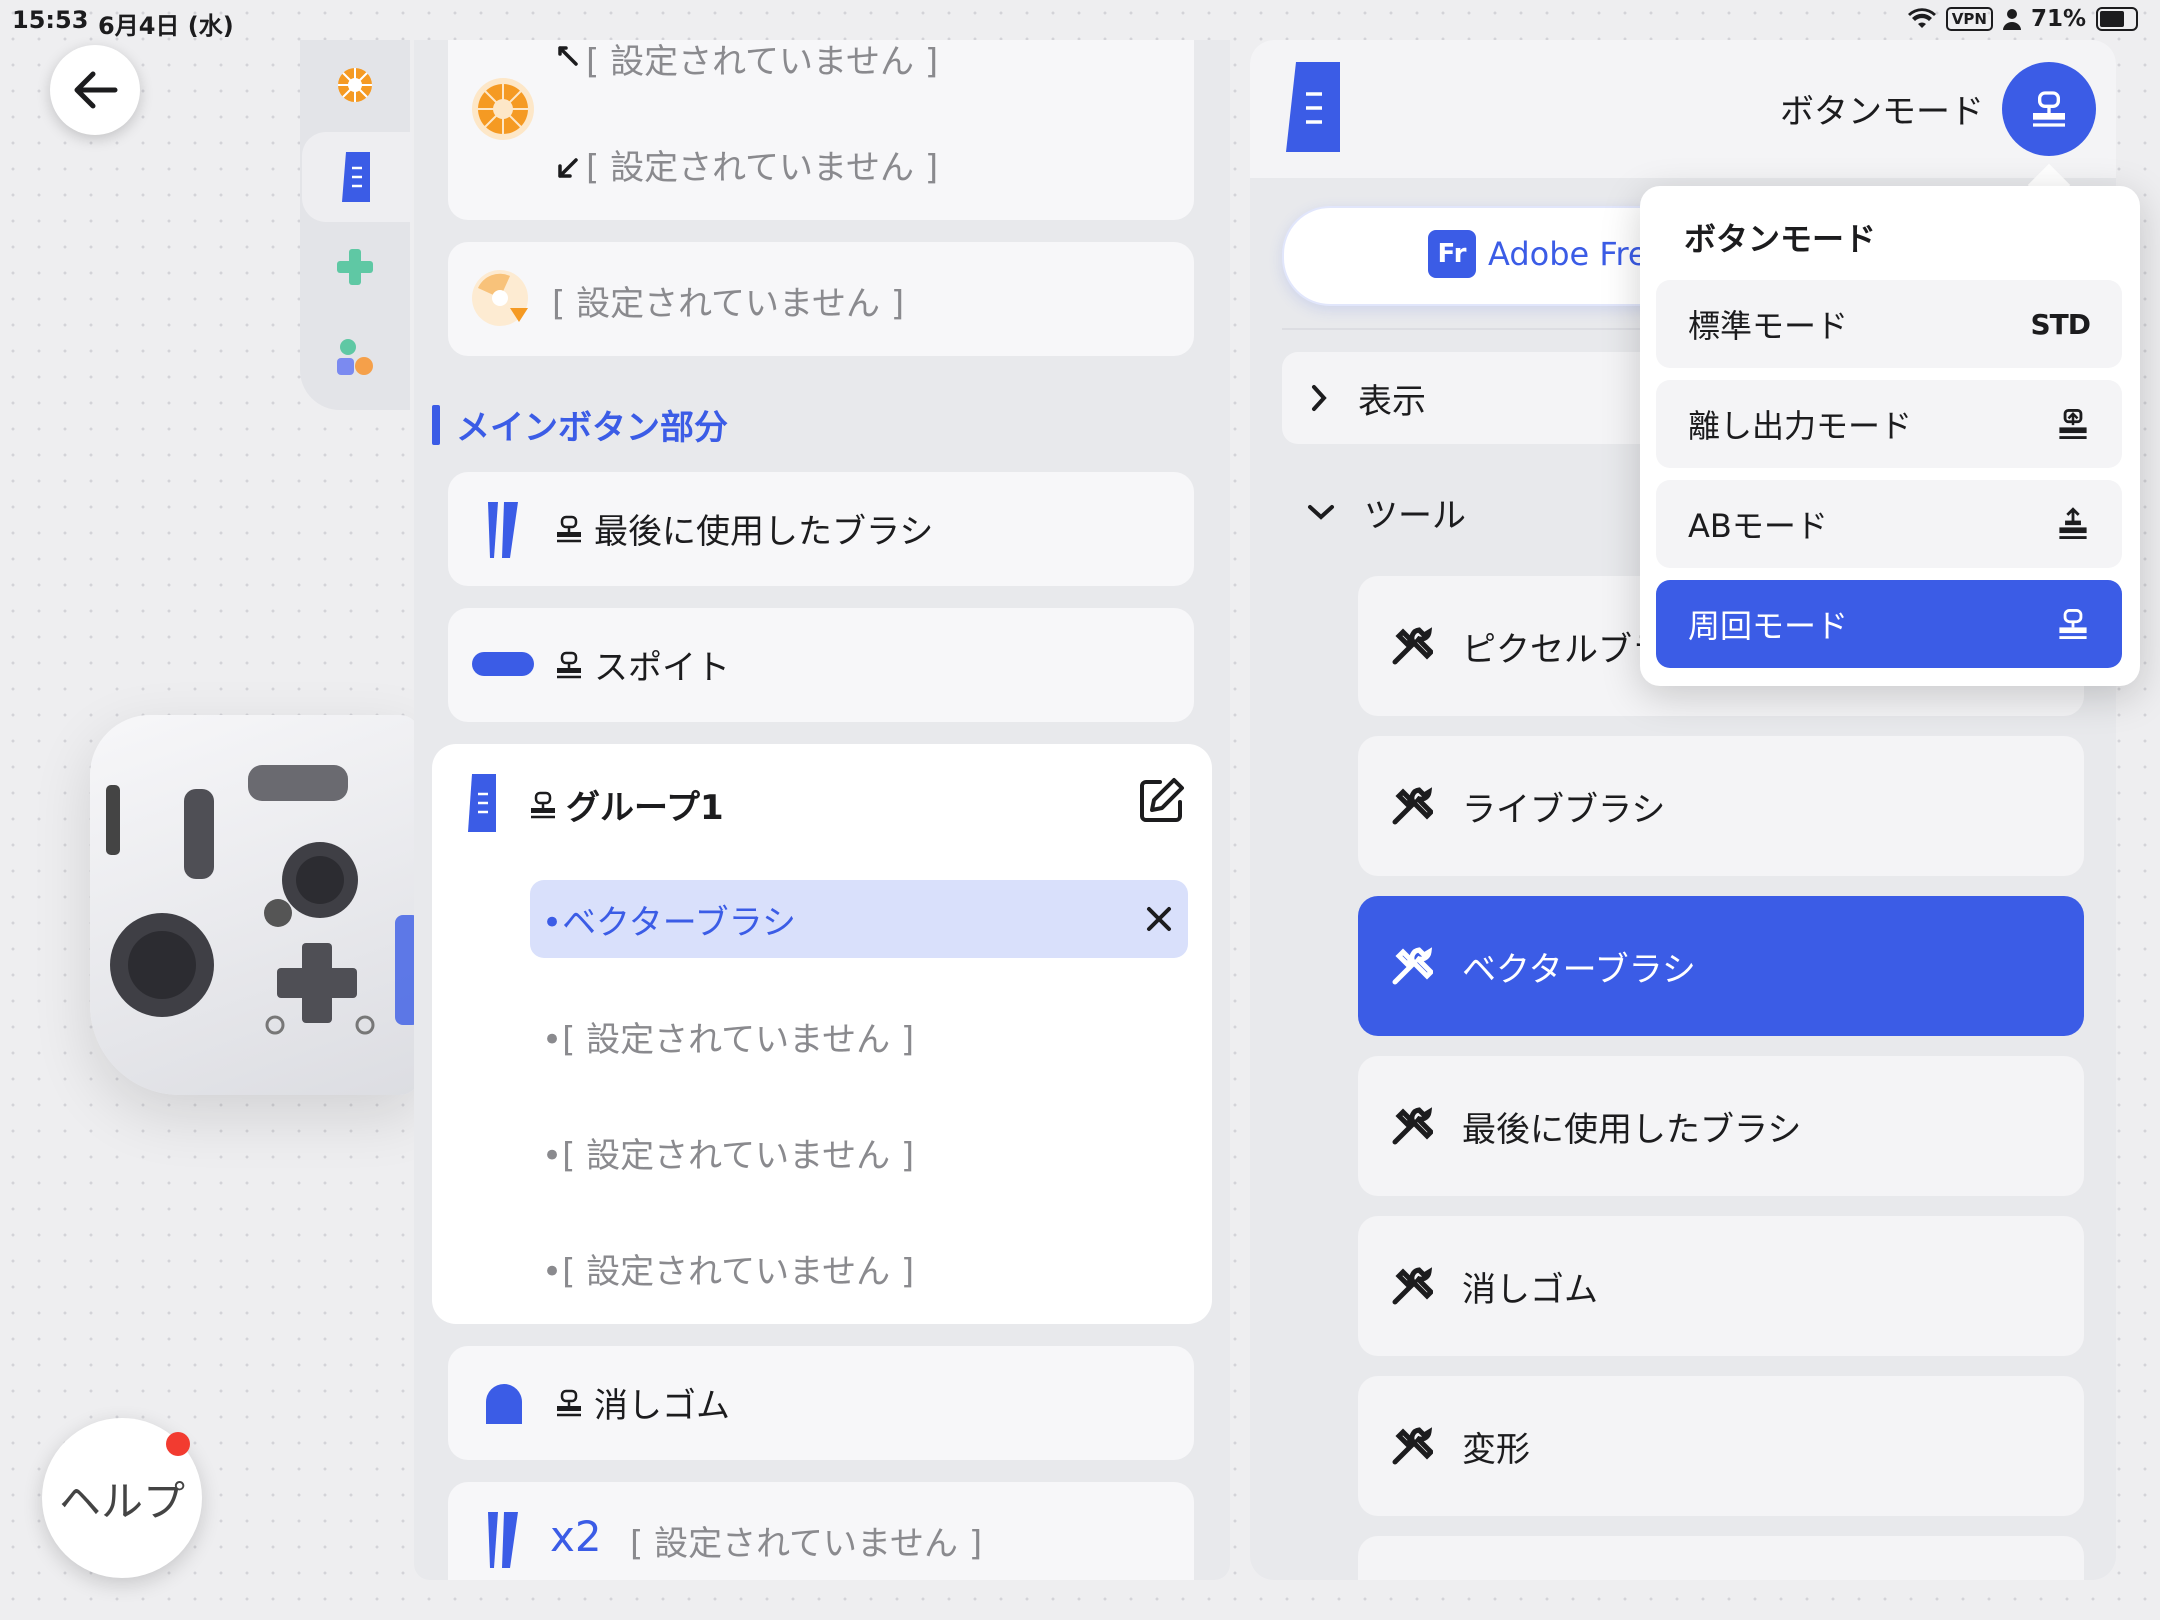  I want to click on button-mode-toggle, so click(2049, 109).